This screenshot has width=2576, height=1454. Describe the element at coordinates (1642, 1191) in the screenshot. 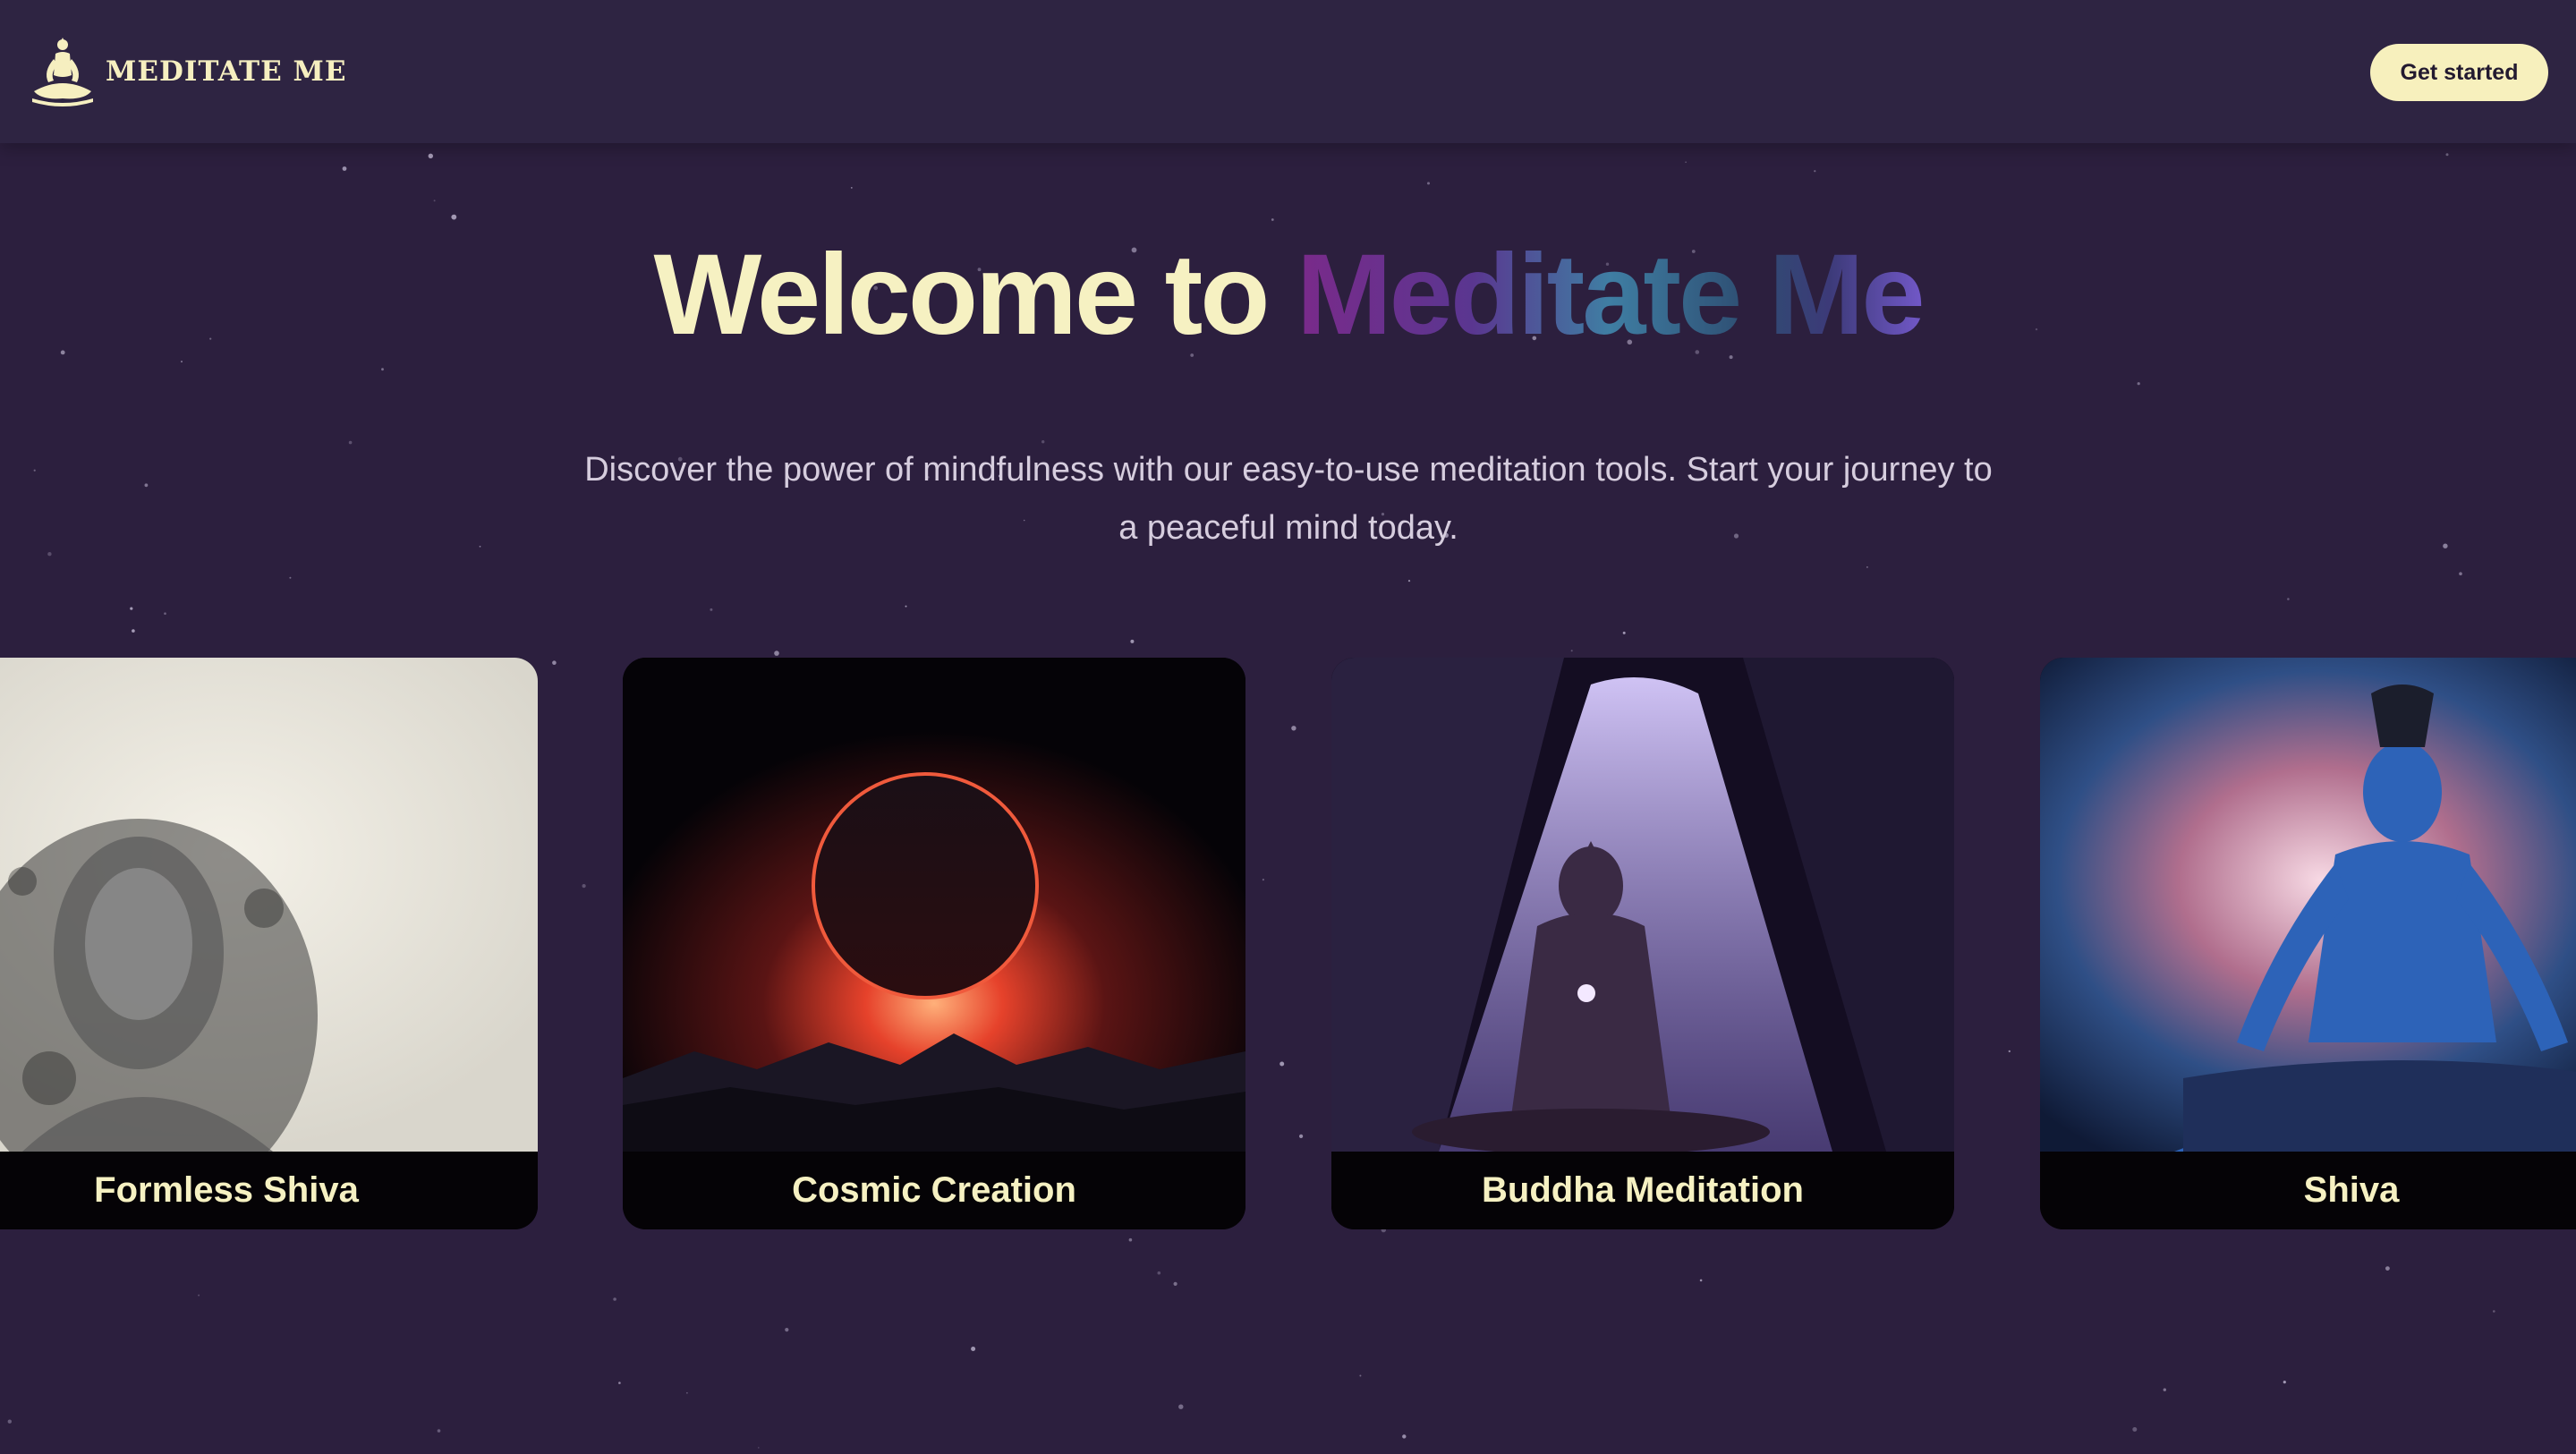

I see `card-title: Buddha Meditation` at that location.